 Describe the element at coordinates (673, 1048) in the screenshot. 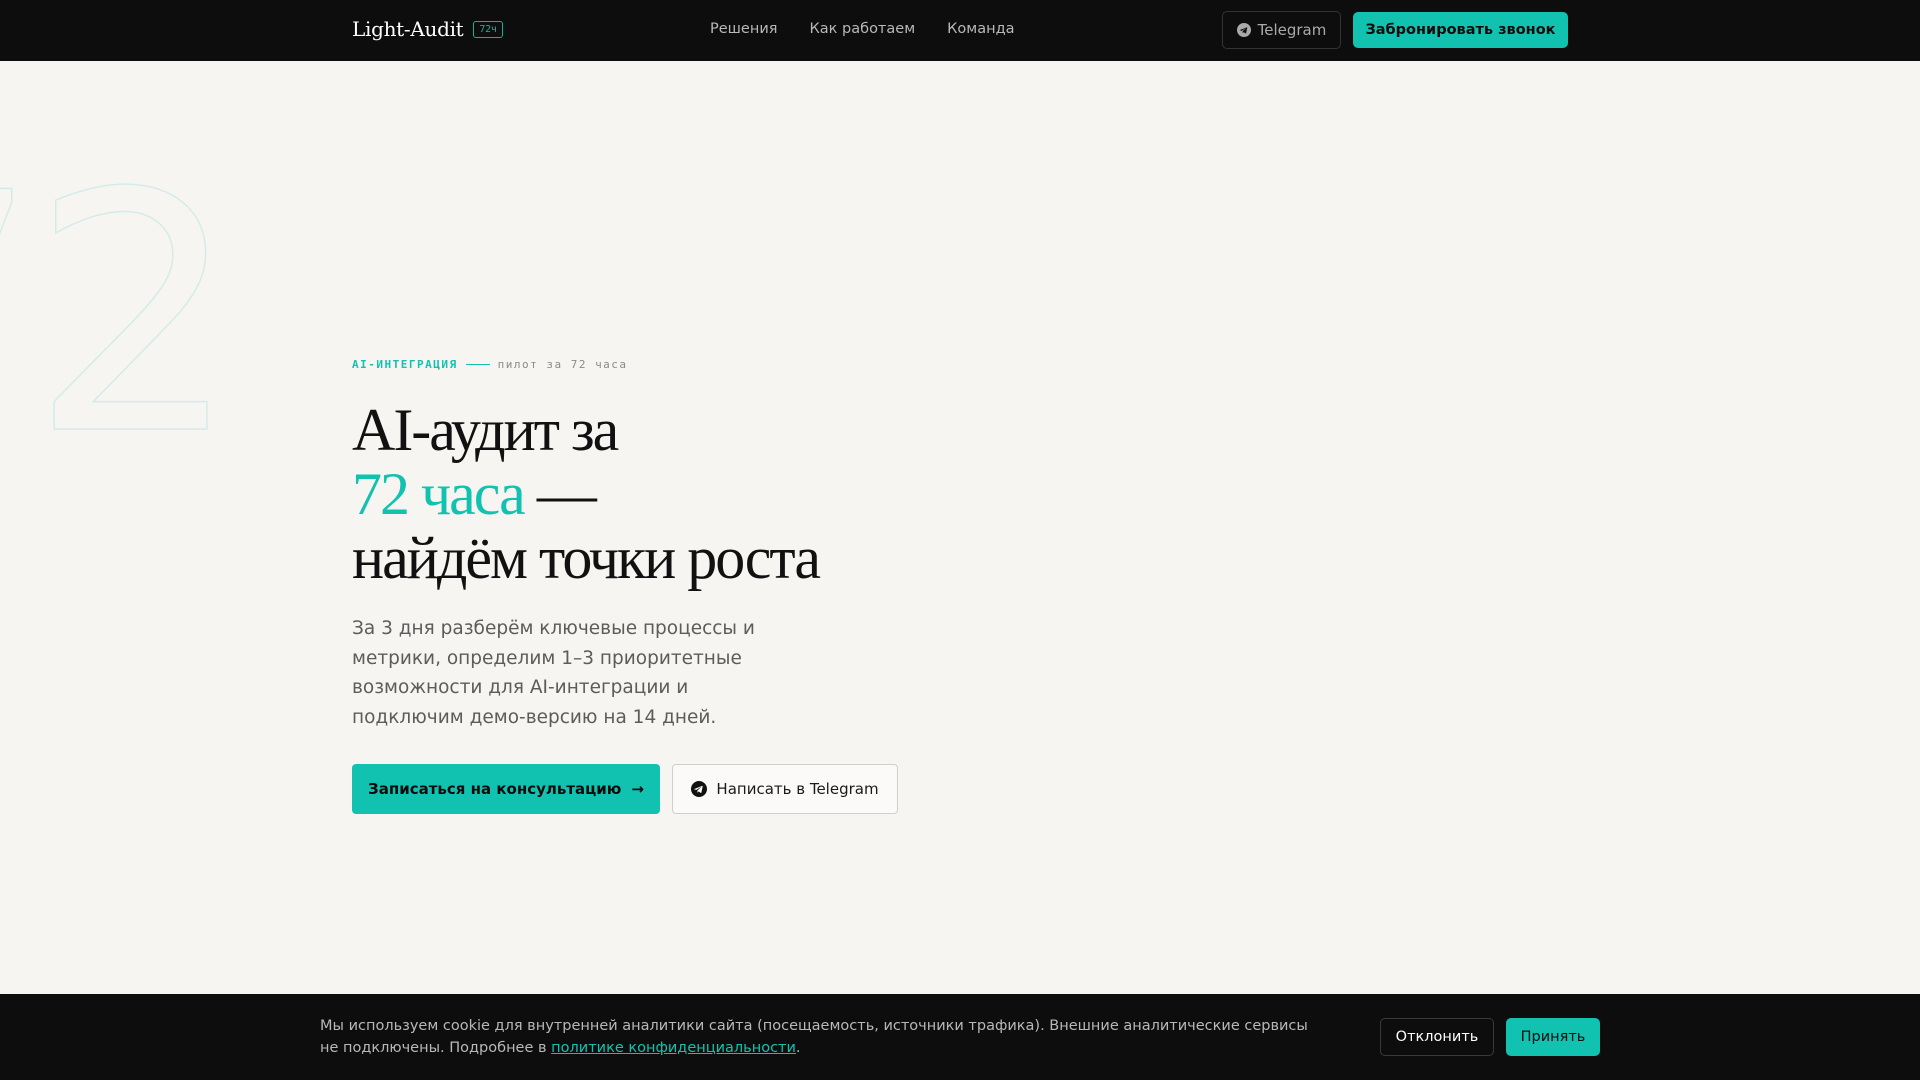

I see `privacy-policy-link: политике конфиденциальности` at that location.